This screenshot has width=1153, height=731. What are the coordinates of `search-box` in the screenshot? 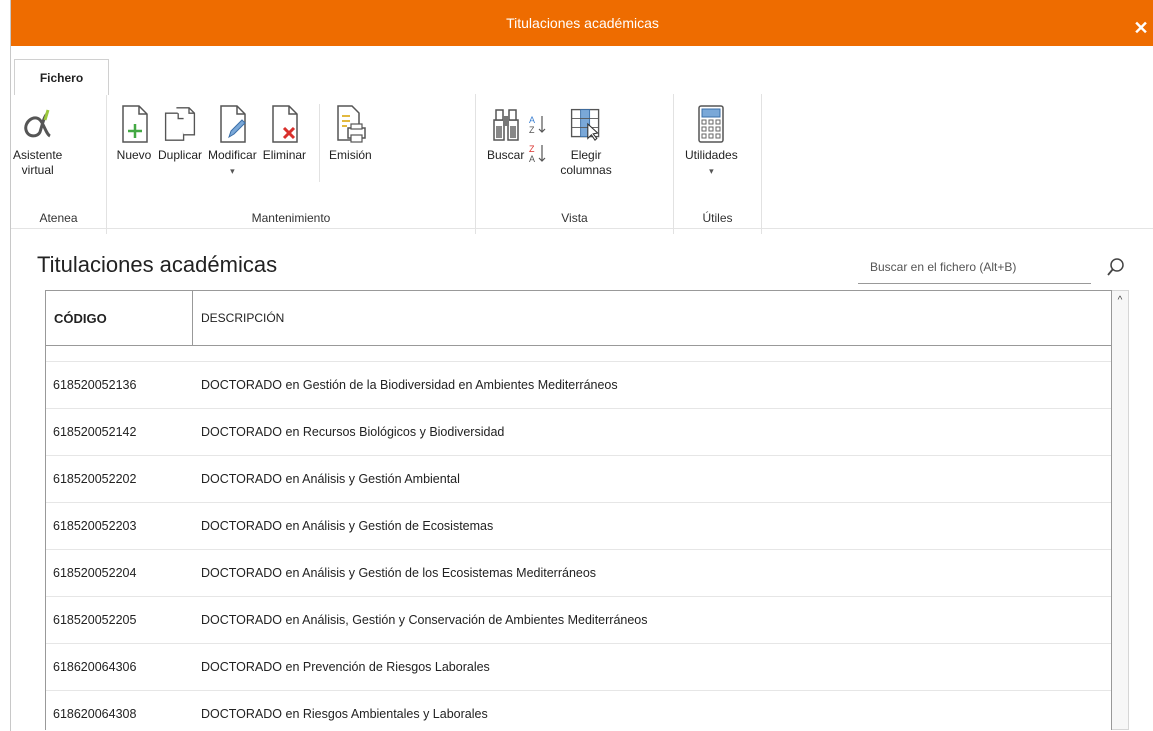 It's located at (974, 267).